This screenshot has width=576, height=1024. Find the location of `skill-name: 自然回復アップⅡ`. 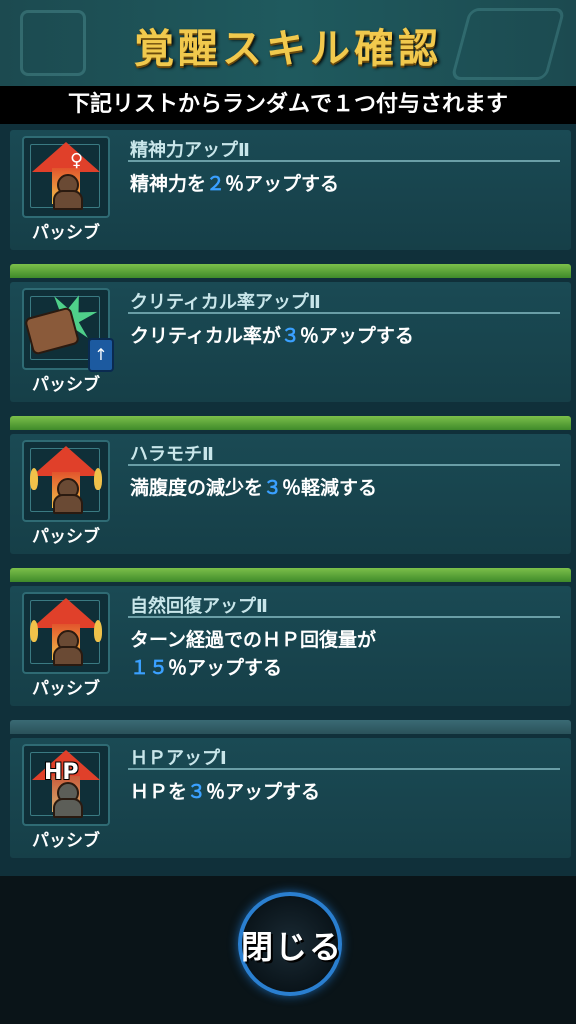

skill-name: 自然回復アップⅡ is located at coordinates (199, 606).